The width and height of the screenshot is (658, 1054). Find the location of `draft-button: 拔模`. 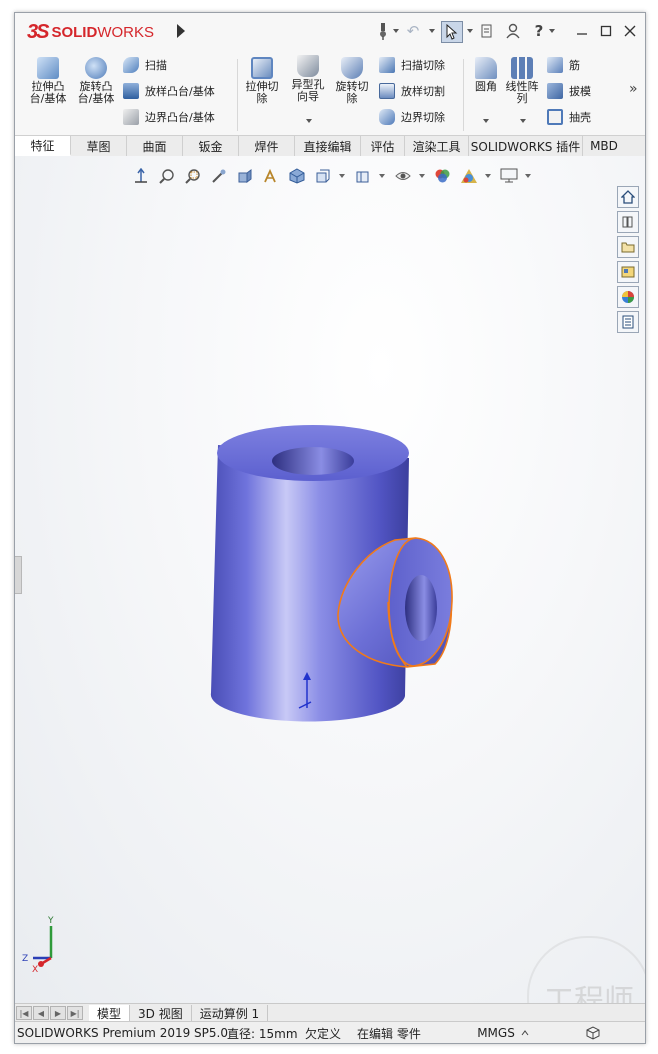

draft-button: 拔模 is located at coordinates (569, 91).